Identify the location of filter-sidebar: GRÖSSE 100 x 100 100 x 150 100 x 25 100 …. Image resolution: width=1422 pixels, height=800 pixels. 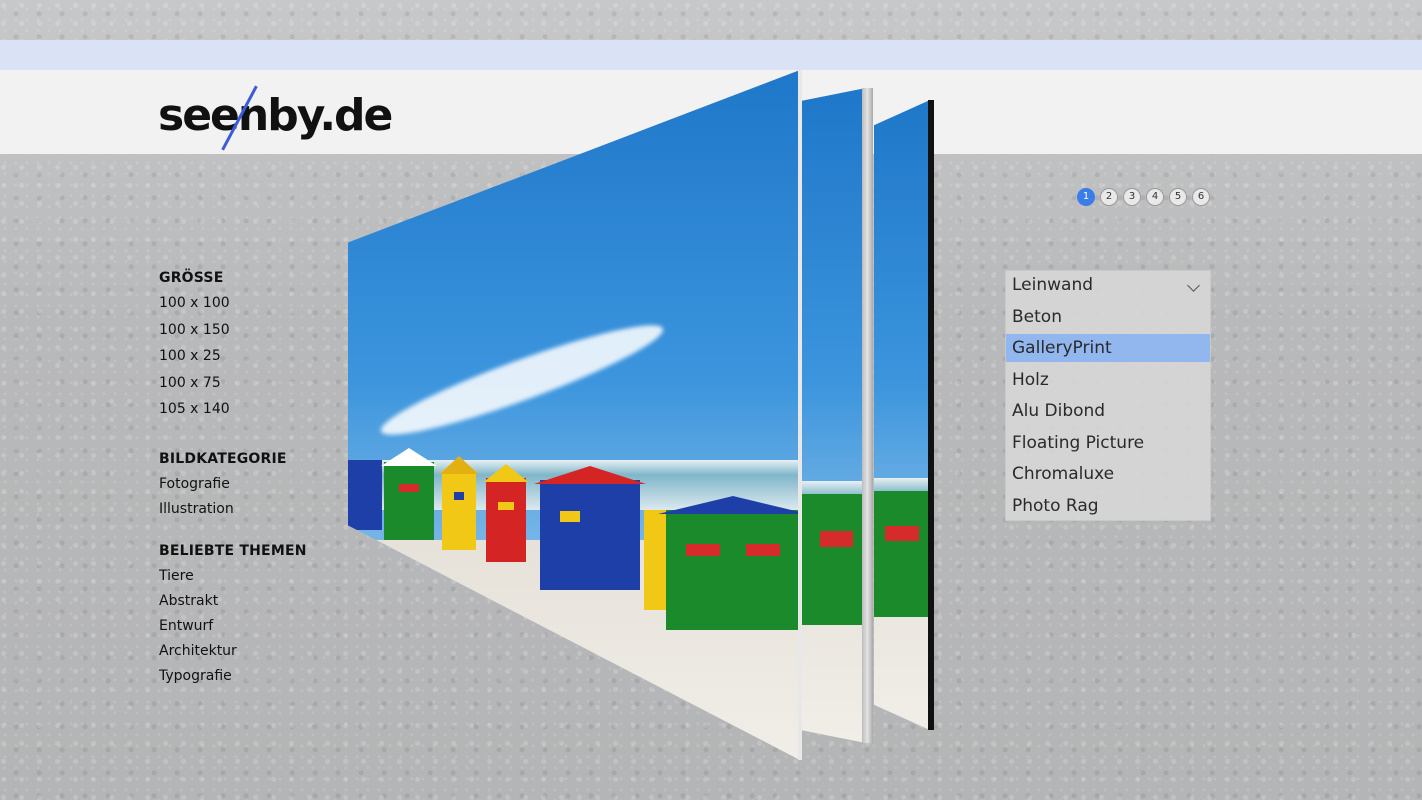
(259, 481).